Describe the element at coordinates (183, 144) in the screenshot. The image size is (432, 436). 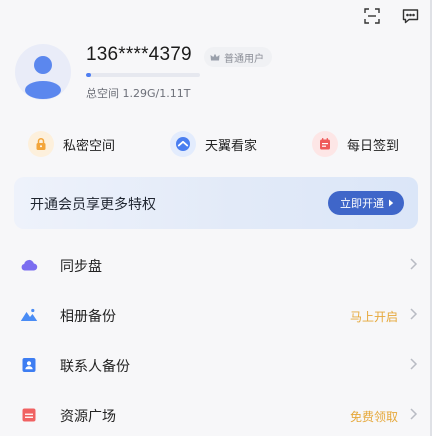
I see `camera-icon` at that location.